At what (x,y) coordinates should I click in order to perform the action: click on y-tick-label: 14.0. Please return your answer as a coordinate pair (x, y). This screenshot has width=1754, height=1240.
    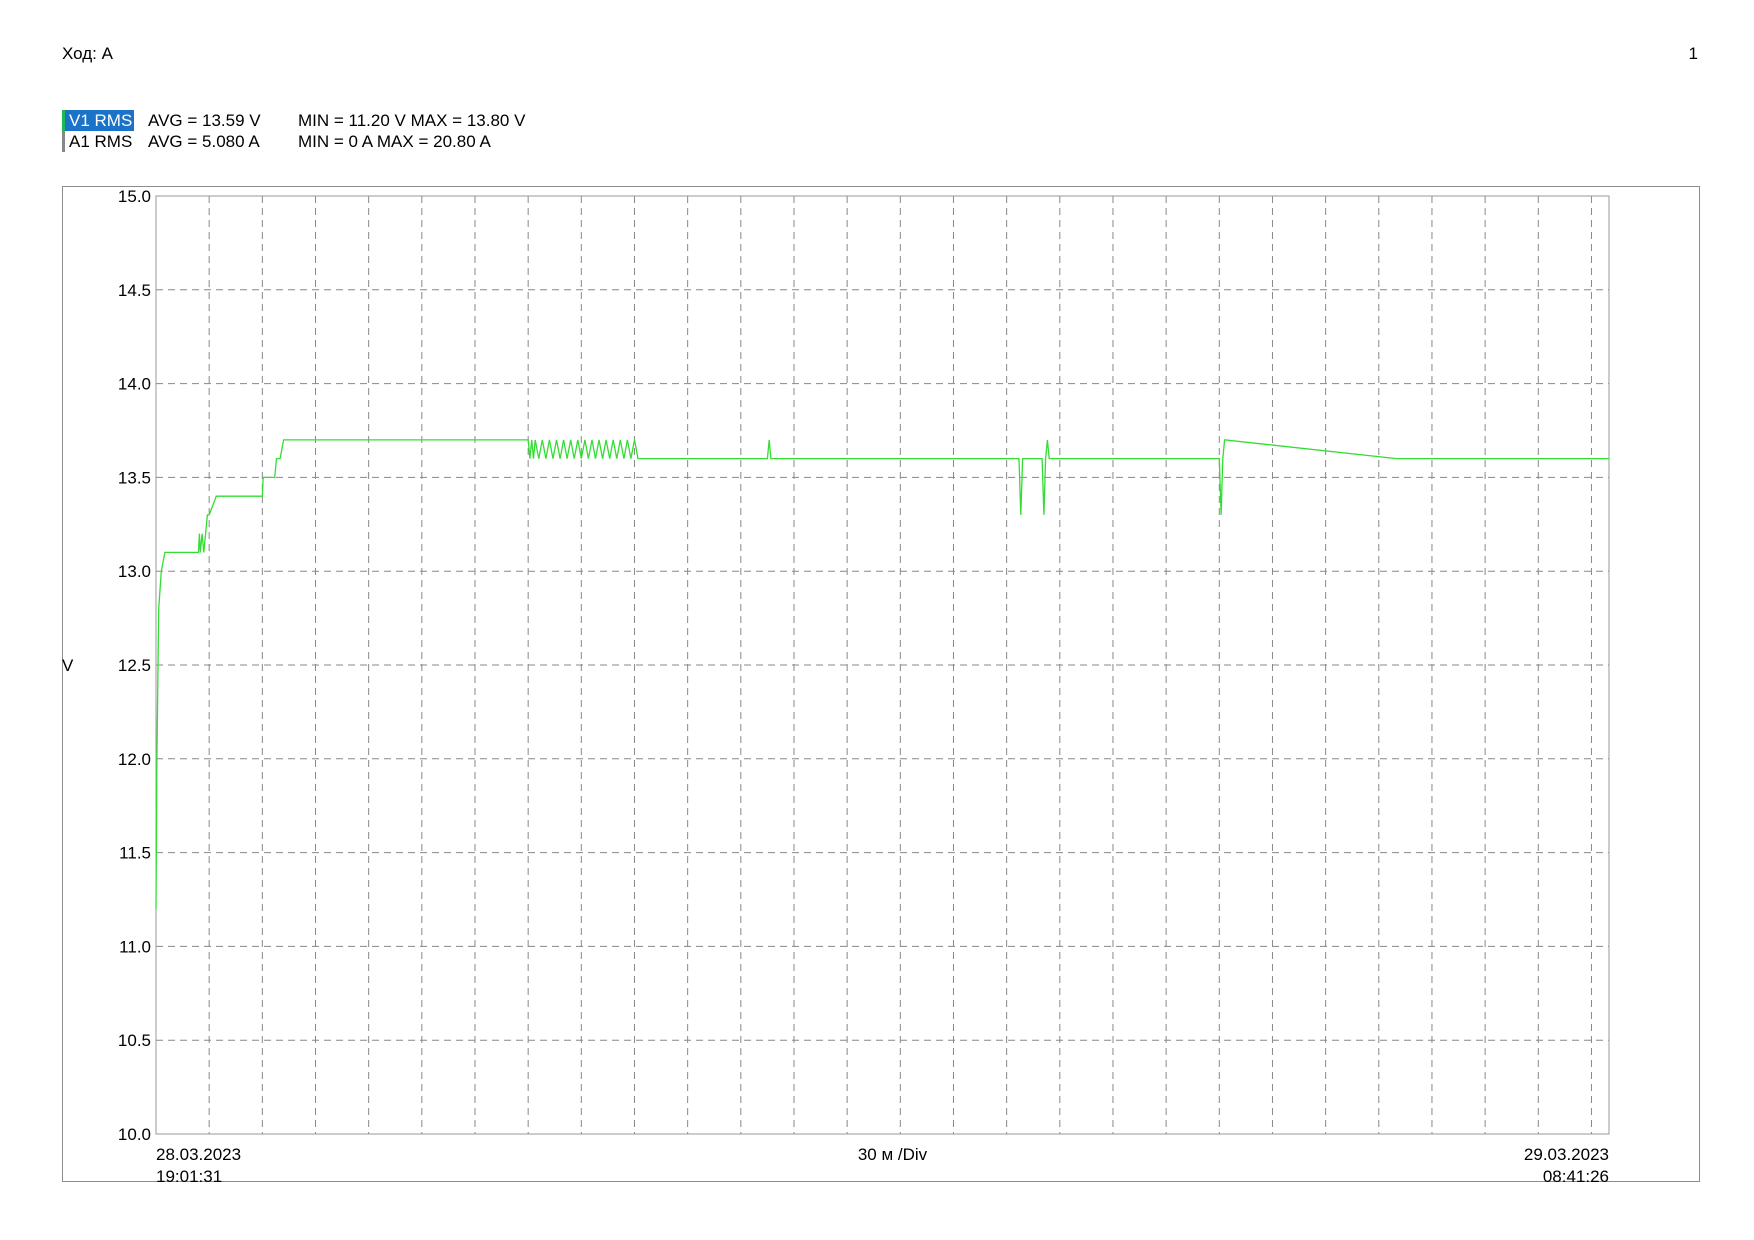
    Looking at the image, I should click on (134, 384).